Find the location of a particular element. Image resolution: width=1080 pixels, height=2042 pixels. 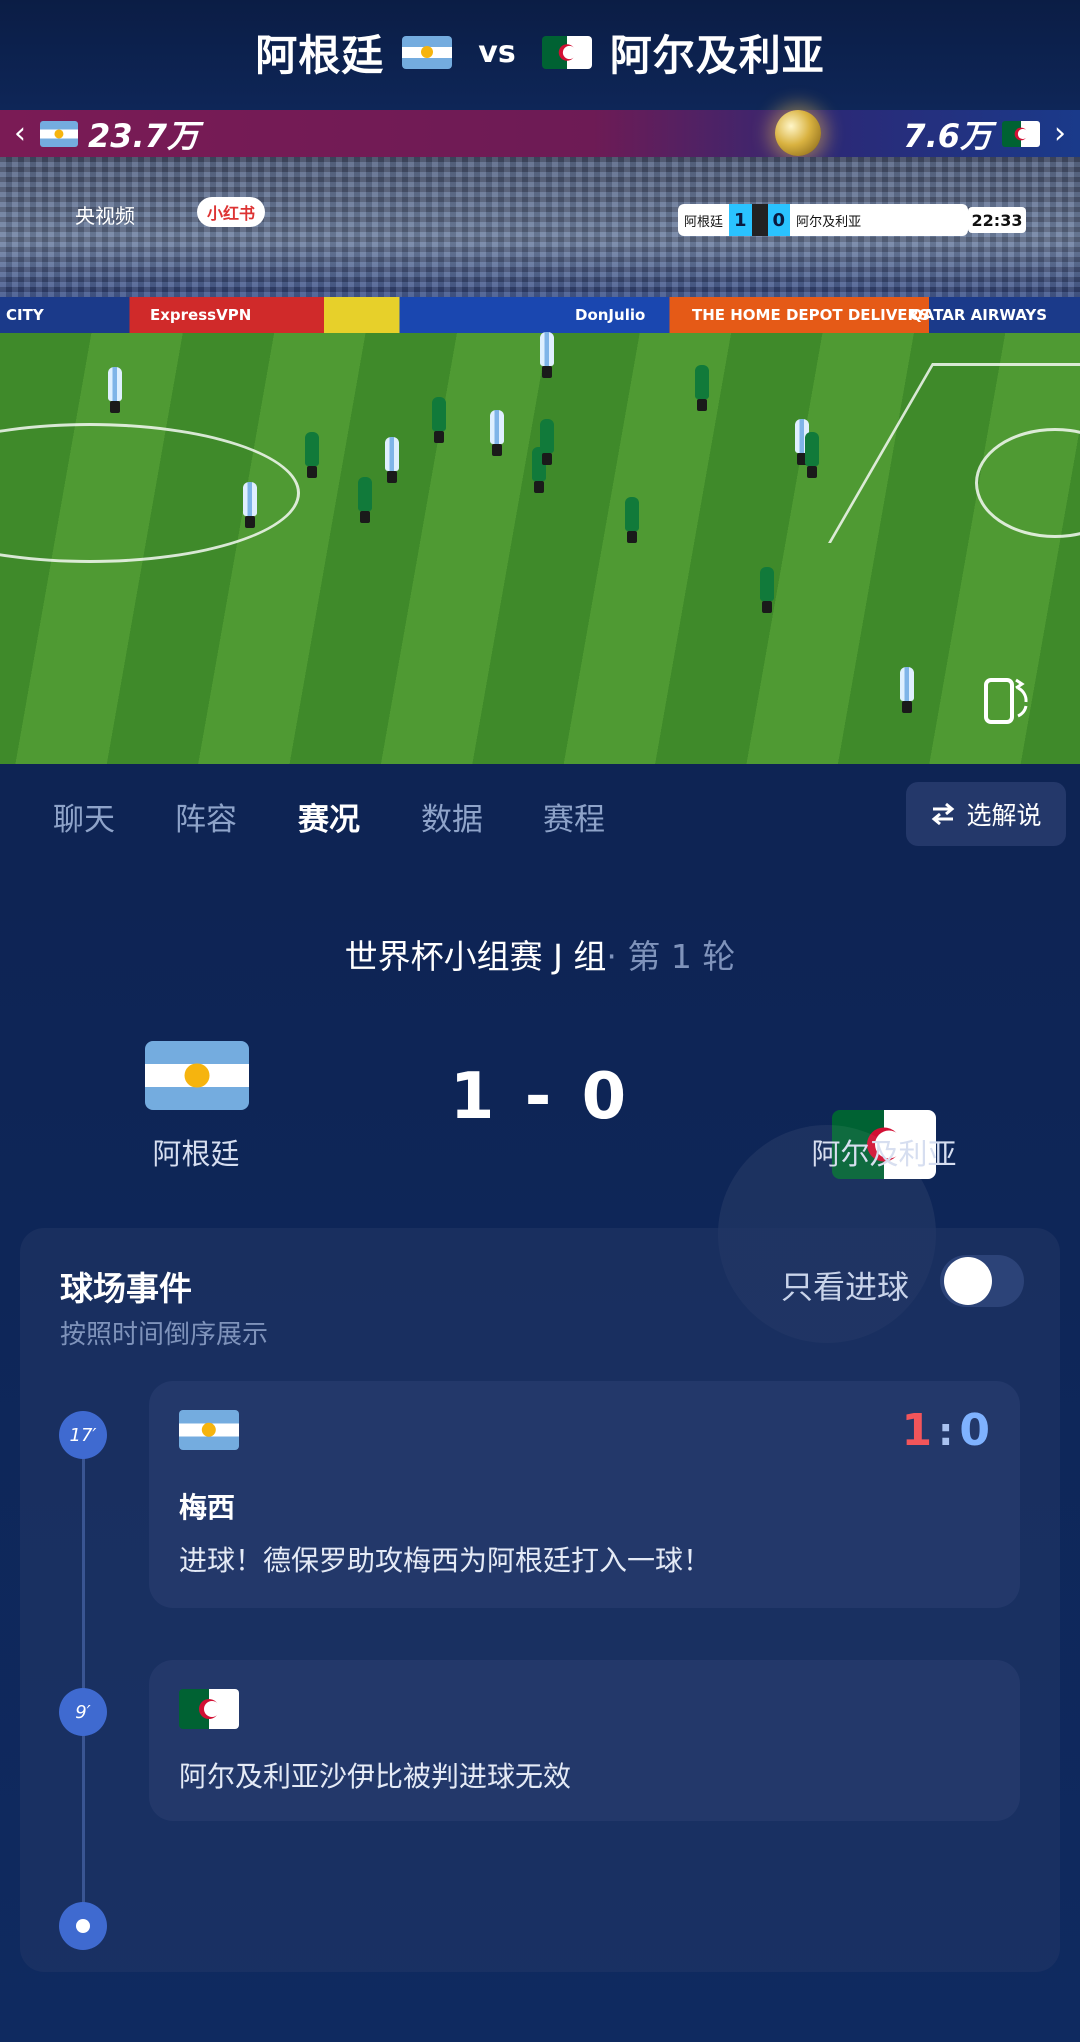

event-player-name: 梅西 is located at coordinates (207, 1507).